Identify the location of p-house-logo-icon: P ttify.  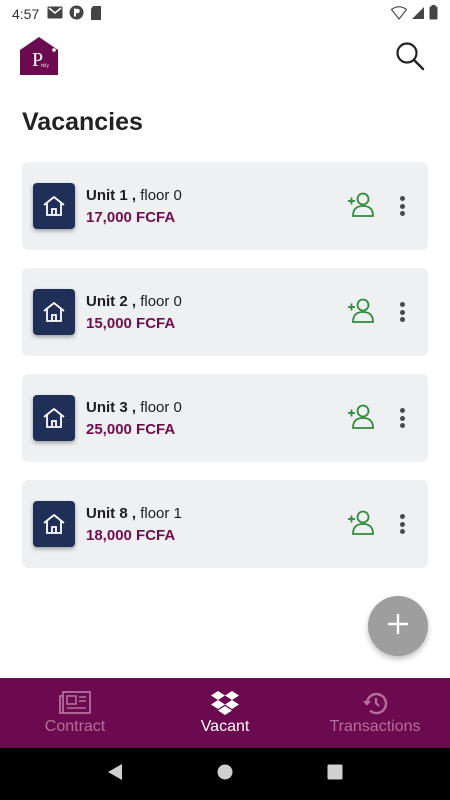
(39, 56).